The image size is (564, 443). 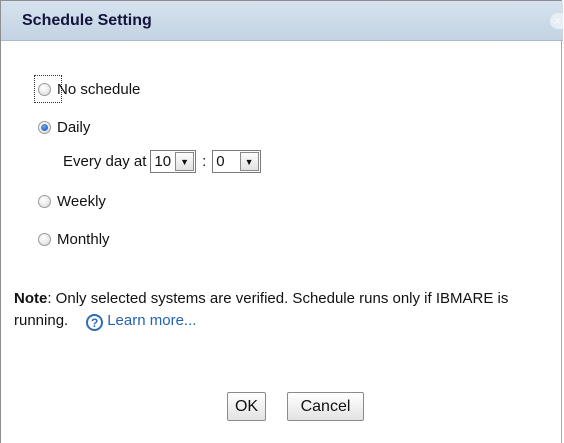 What do you see at coordinates (556, 21) in the screenshot?
I see `close-icon: ✕` at bounding box center [556, 21].